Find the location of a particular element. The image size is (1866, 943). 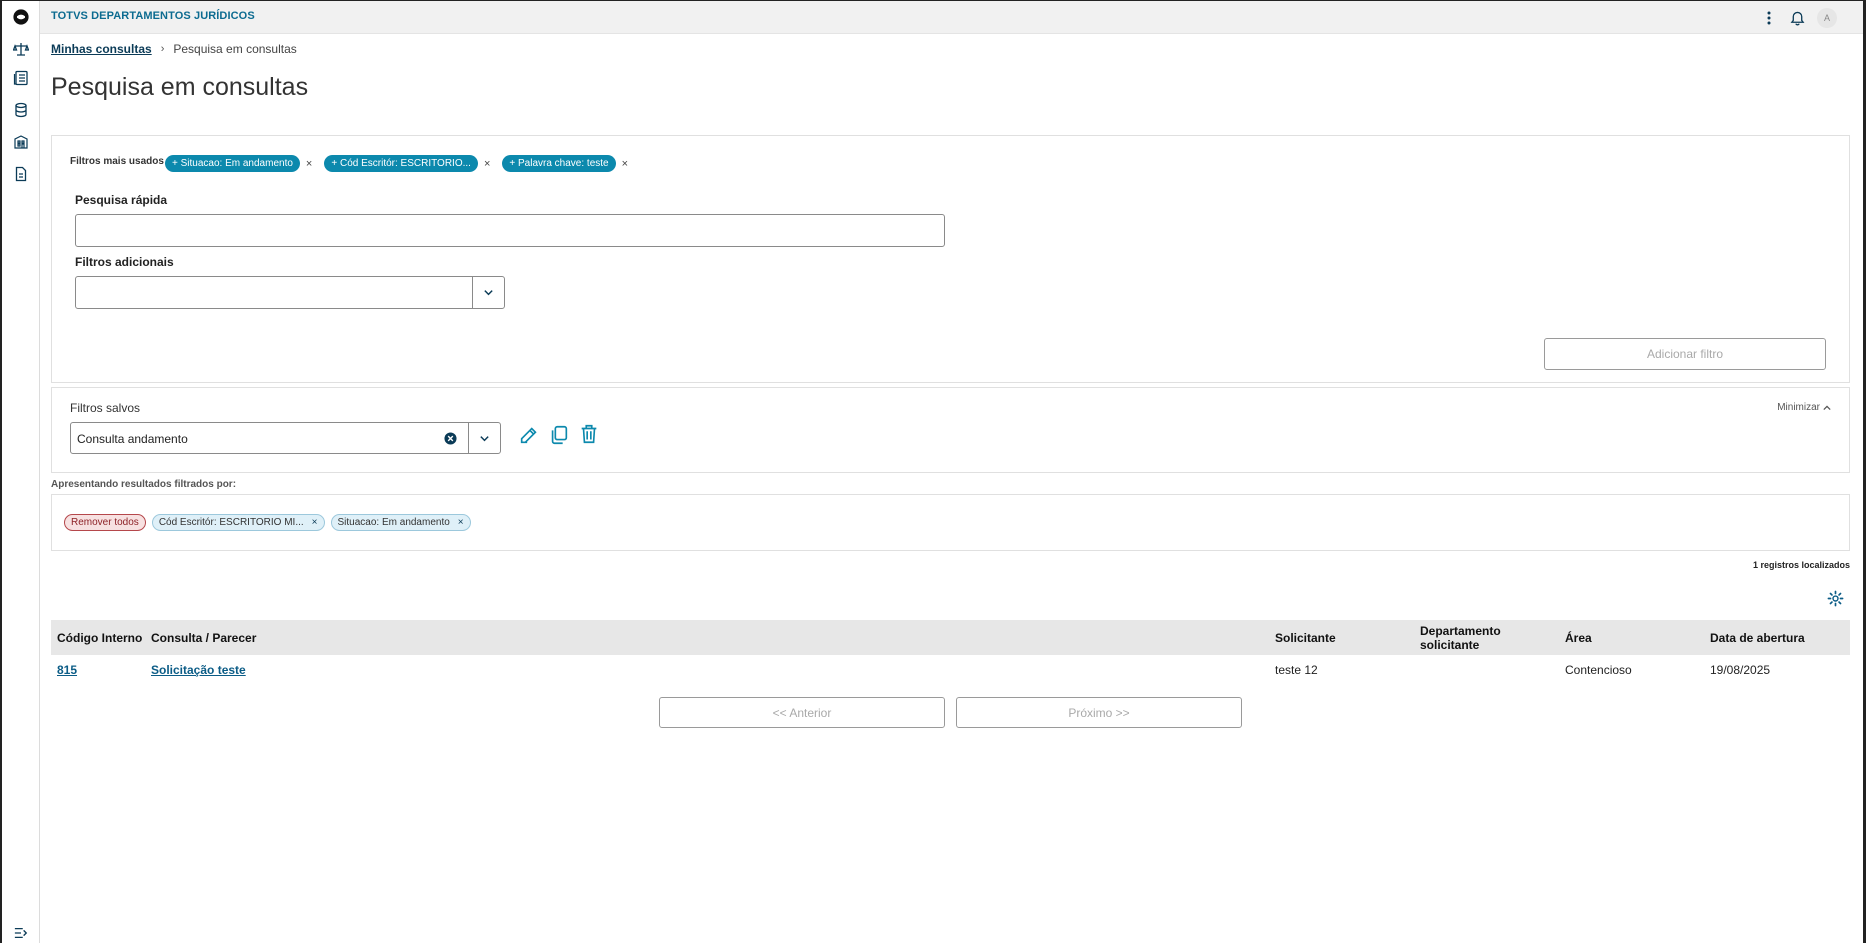

chip-palavra-chave: + Palavra chave: teste is located at coordinates (559, 163).